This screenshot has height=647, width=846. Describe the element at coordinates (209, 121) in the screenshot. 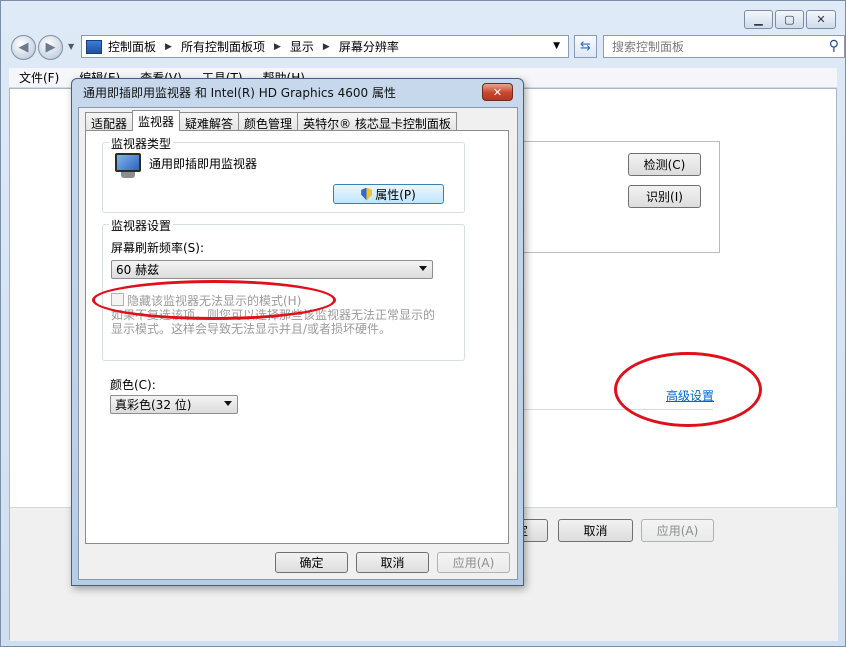

I see `tab-troubleshoot: 疑难解答` at that location.